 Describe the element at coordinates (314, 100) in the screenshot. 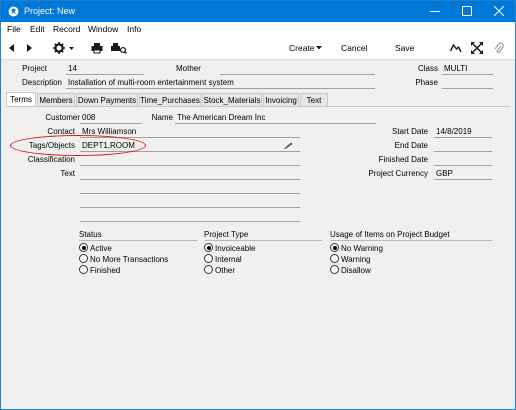

I see `tab-text: Text` at that location.